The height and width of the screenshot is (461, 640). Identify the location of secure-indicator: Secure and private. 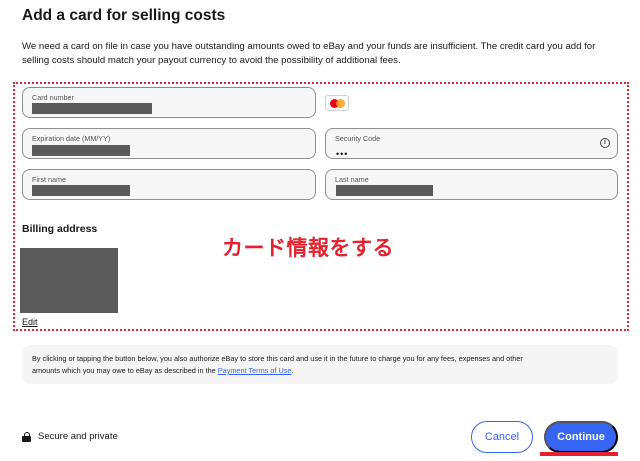
(70, 436).